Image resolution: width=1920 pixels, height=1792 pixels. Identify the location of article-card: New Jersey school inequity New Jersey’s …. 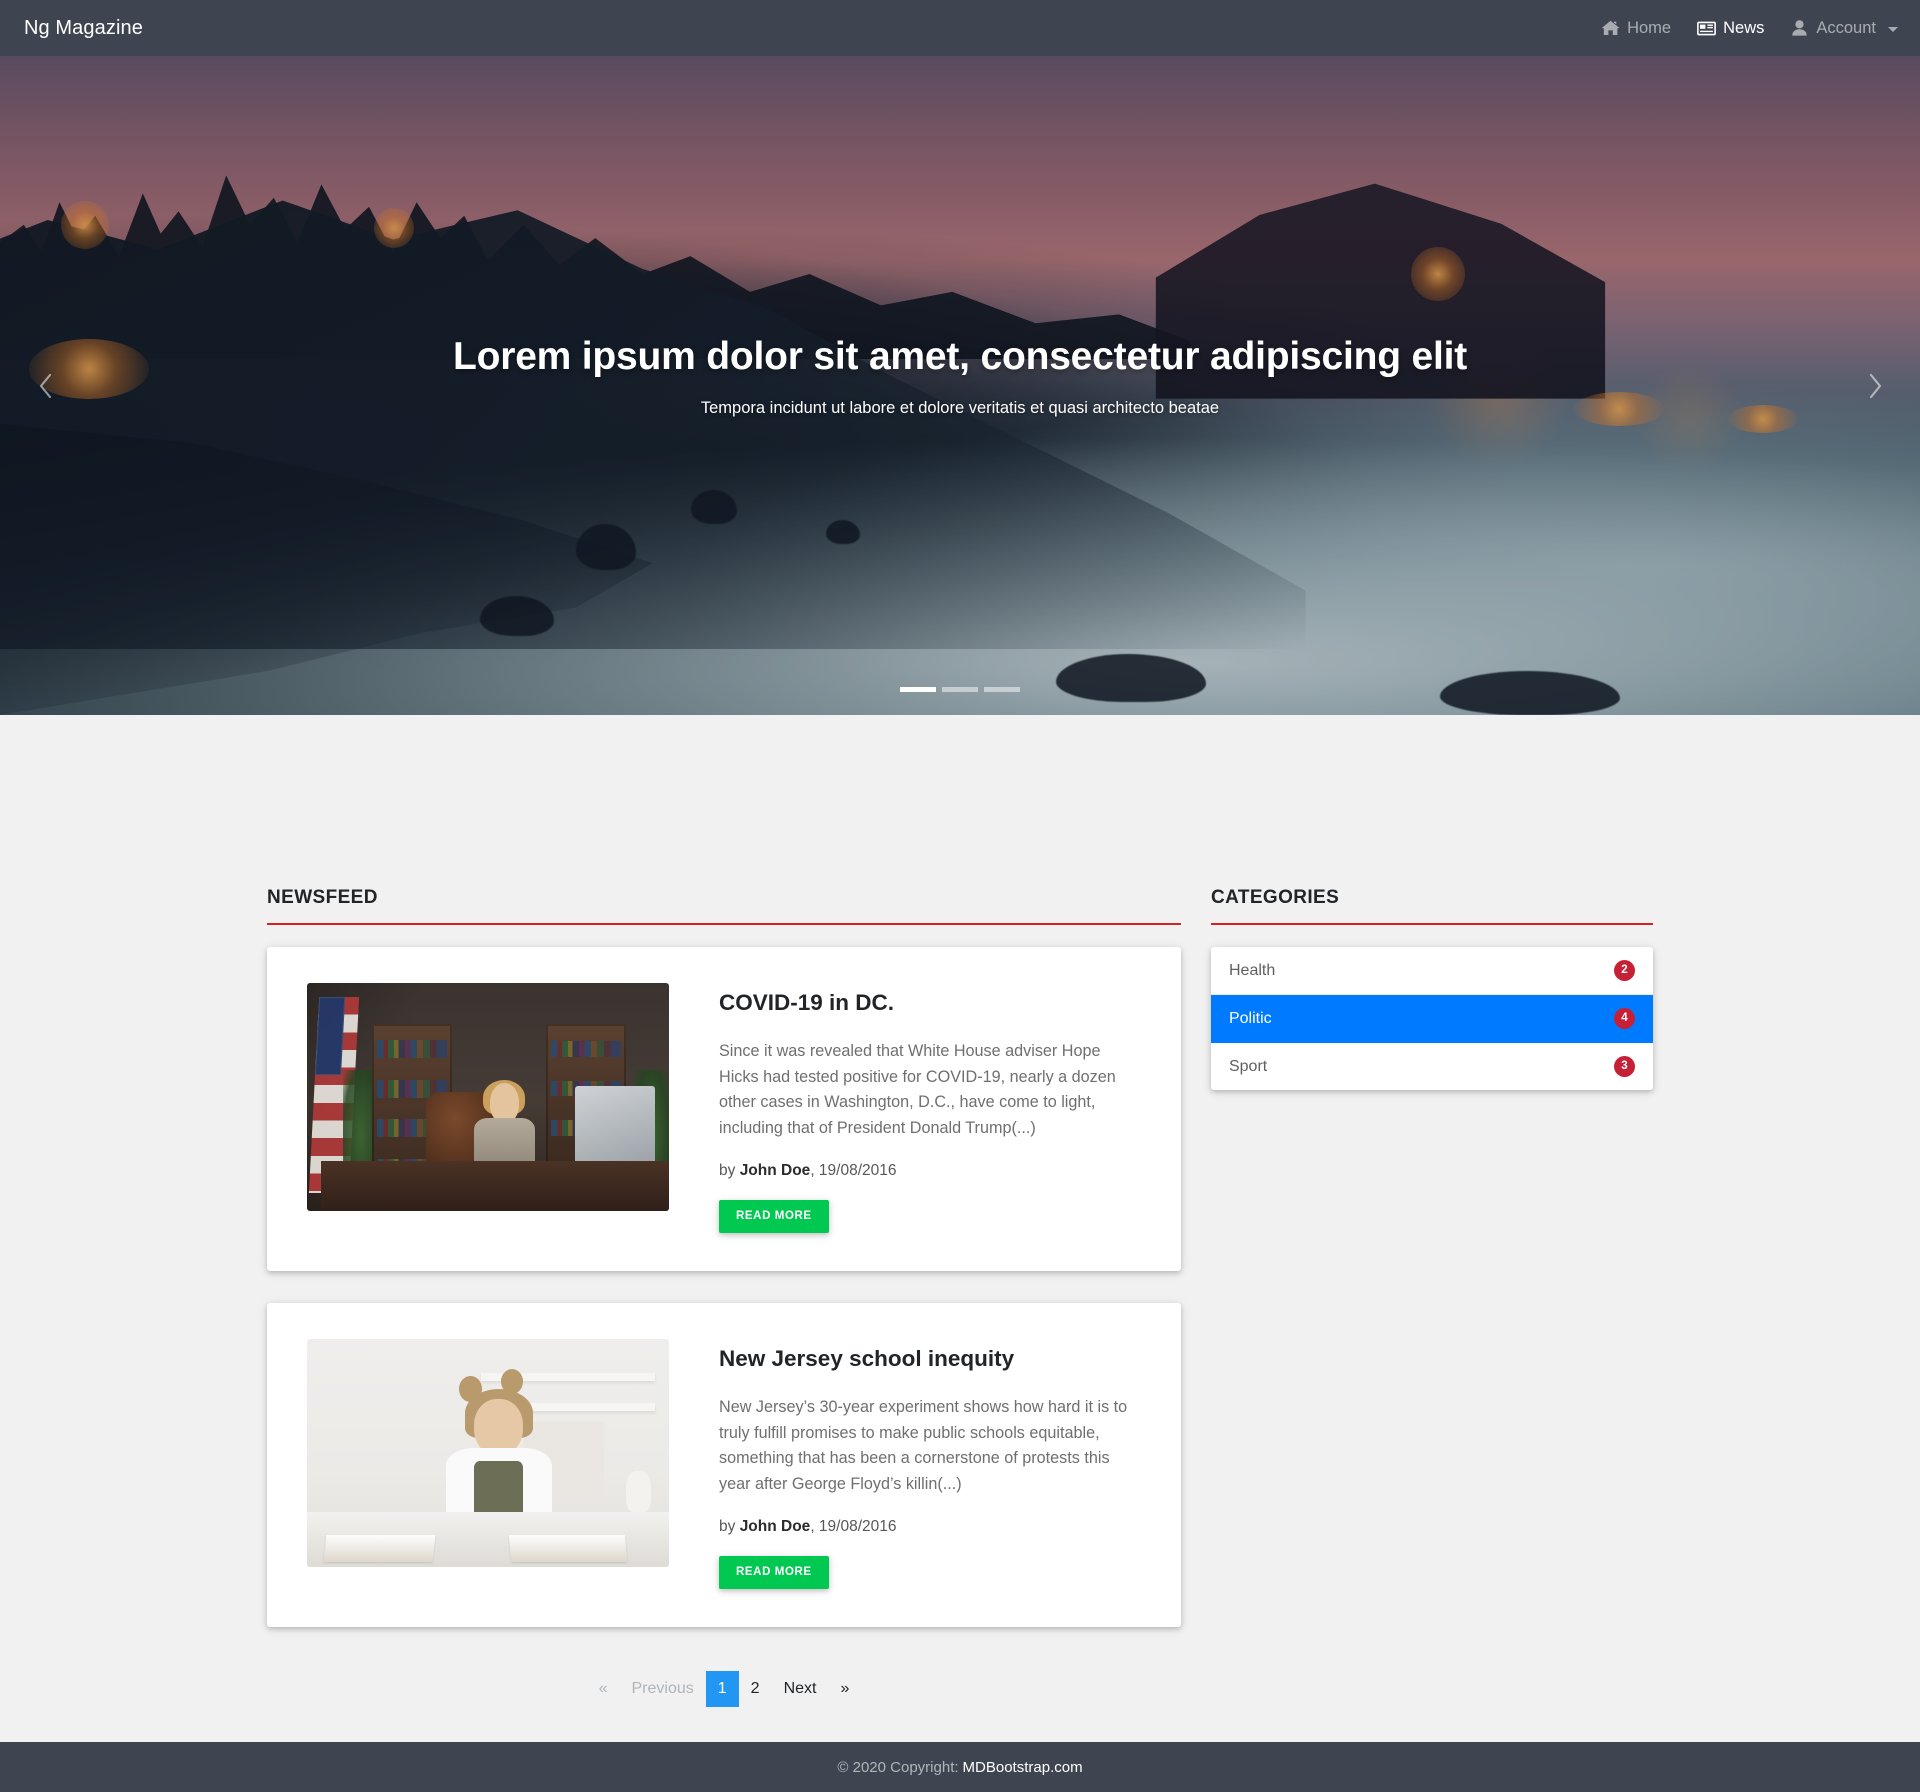
(724, 1465).